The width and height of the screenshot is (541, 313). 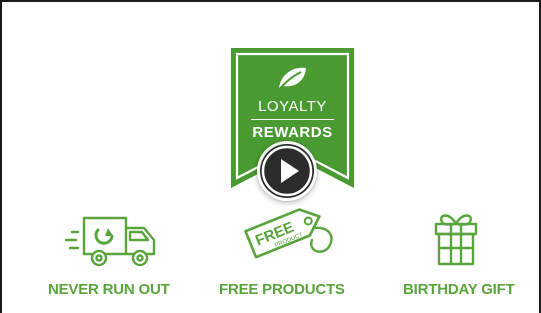 I want to click on feature-label-birthday-gift: BIRTHDAY GIFT, so click(x=459, y=289).